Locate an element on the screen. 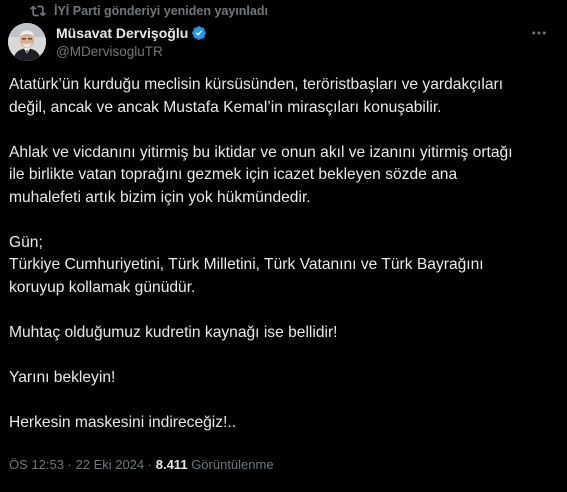  tweet-line: Yarını bekleyin! is located at coordinates (62, 377).